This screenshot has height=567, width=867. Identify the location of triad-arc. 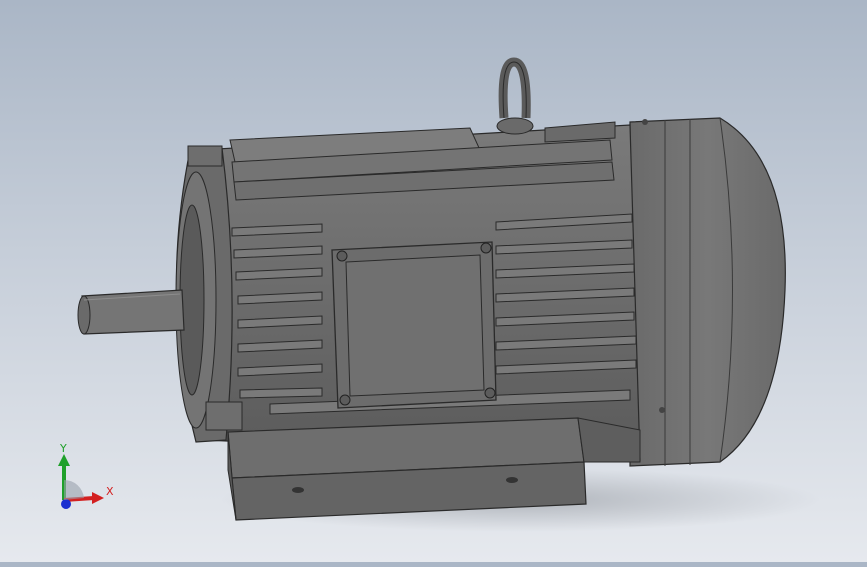
(74, 489).